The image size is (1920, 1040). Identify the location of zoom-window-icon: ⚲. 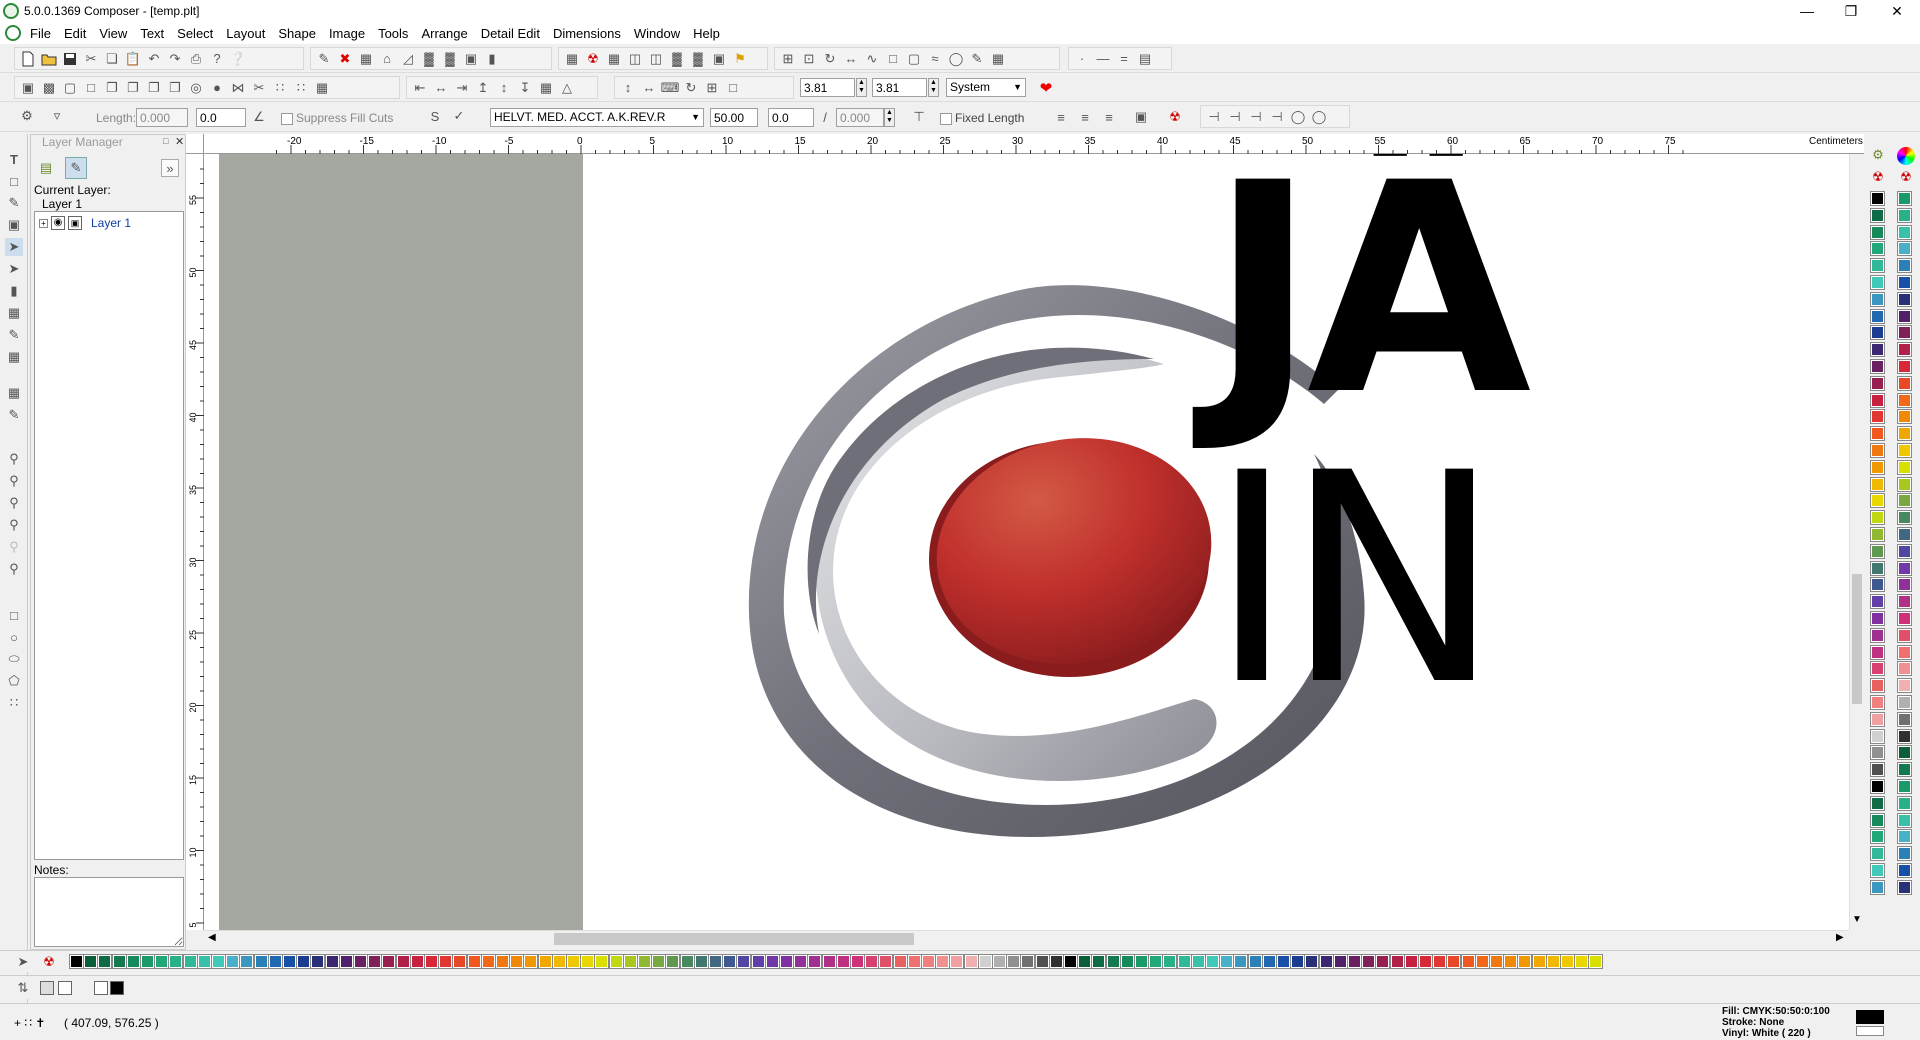
(14, 503).